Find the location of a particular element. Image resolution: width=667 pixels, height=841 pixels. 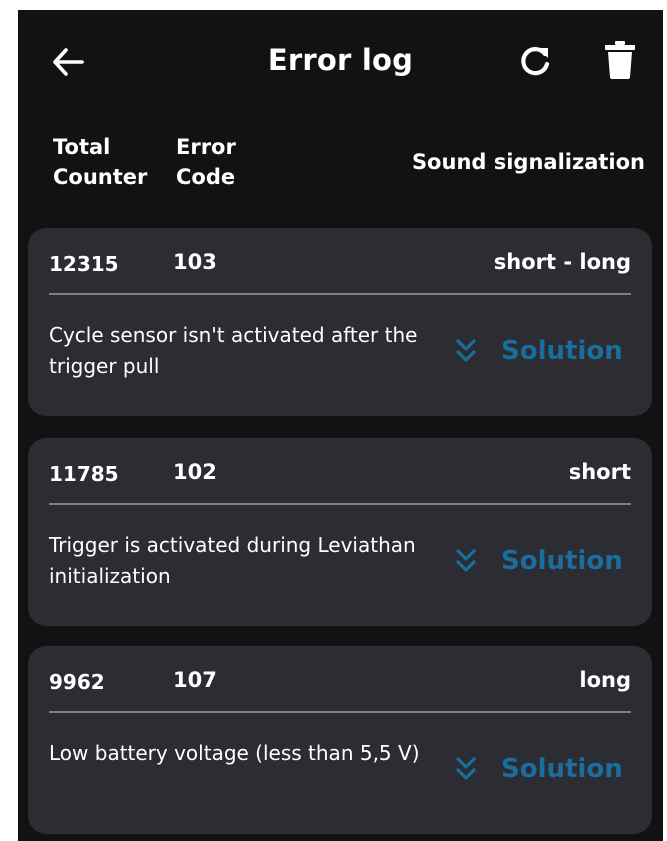

error-counter: 9962 is located at coordinates (77, 682).